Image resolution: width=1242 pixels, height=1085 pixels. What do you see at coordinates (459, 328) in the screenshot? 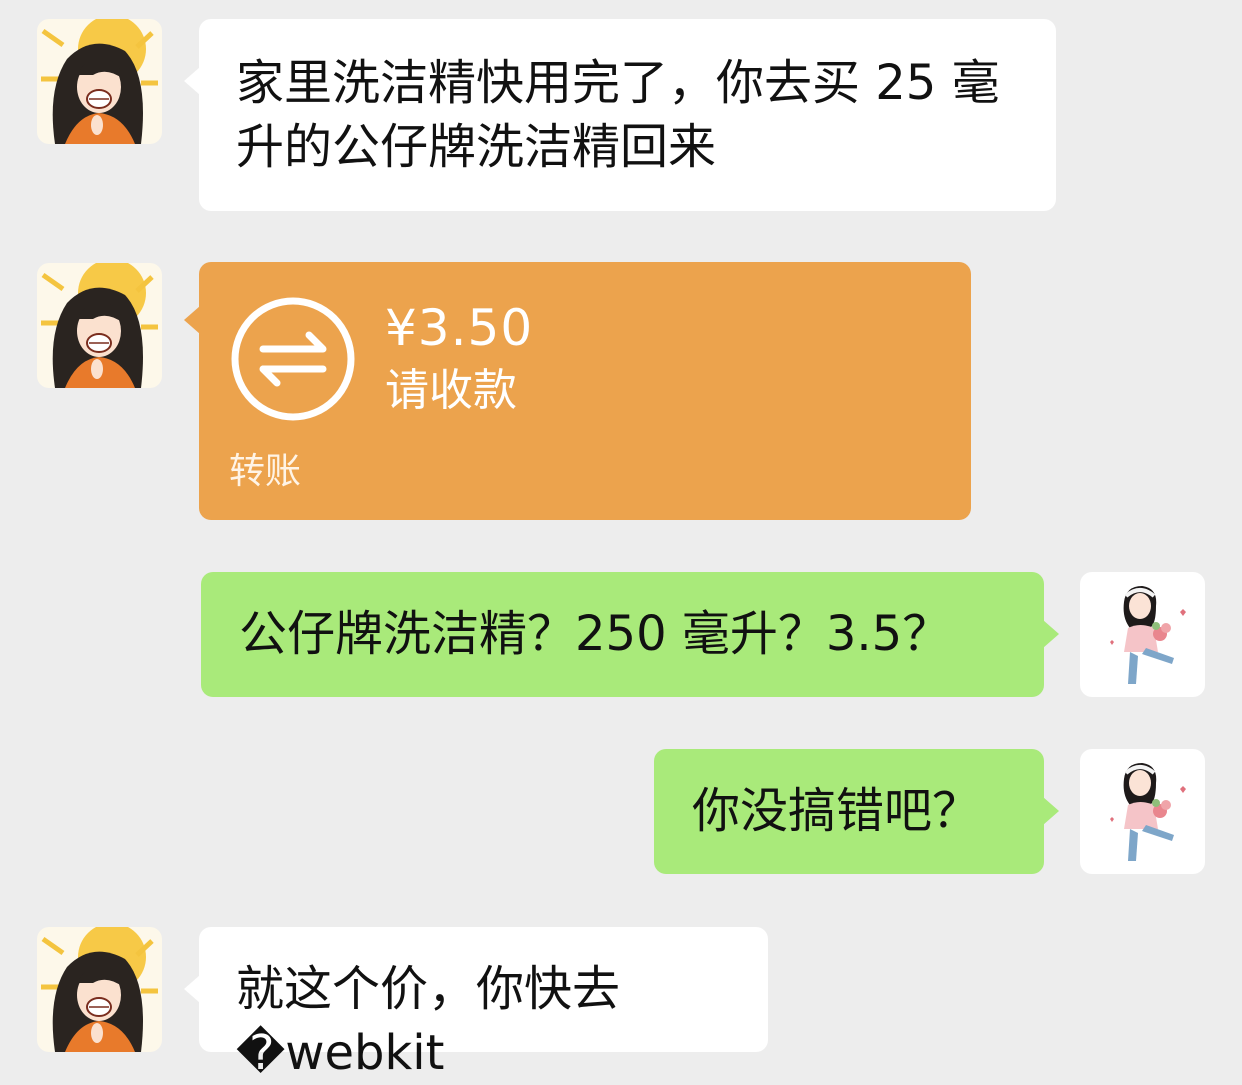
I see `transfer-amount: ¥3.50` at bounding box center [459, 328].